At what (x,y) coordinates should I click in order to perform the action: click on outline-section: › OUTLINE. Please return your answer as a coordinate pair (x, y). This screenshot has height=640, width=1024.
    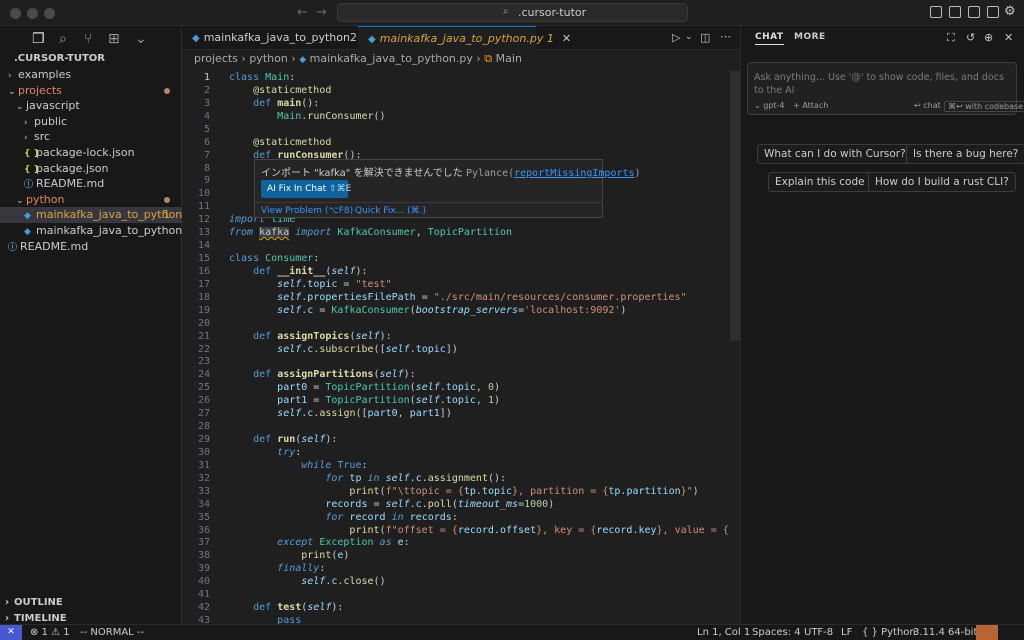
    Looking at the image, I should click on (91, 603).